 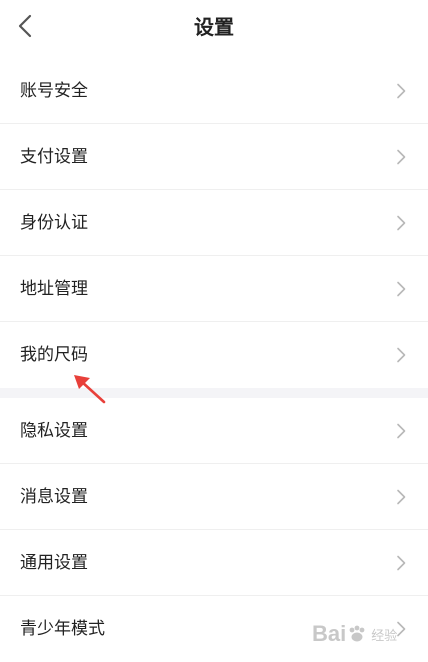 I want to click on settings-item-privacy: 隐私设置, so click(x=214, y=431).